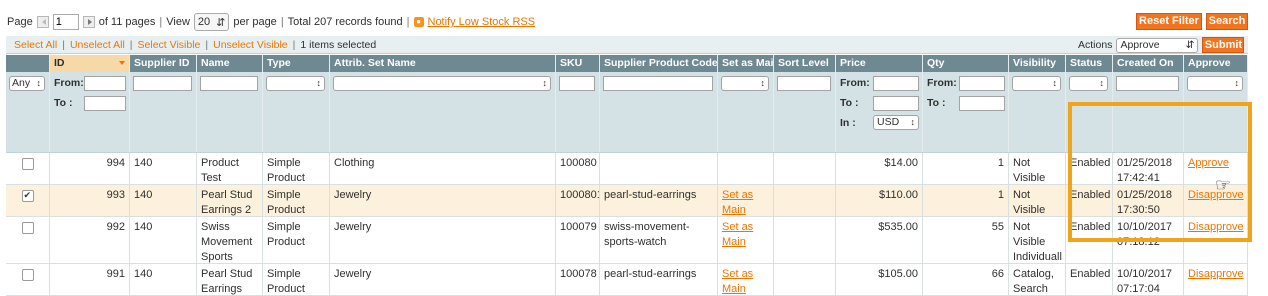  What do you see at coordinates (442, 83) in the screenshot?
I see `attrib-set-filter` at bounding box center [442, 83].